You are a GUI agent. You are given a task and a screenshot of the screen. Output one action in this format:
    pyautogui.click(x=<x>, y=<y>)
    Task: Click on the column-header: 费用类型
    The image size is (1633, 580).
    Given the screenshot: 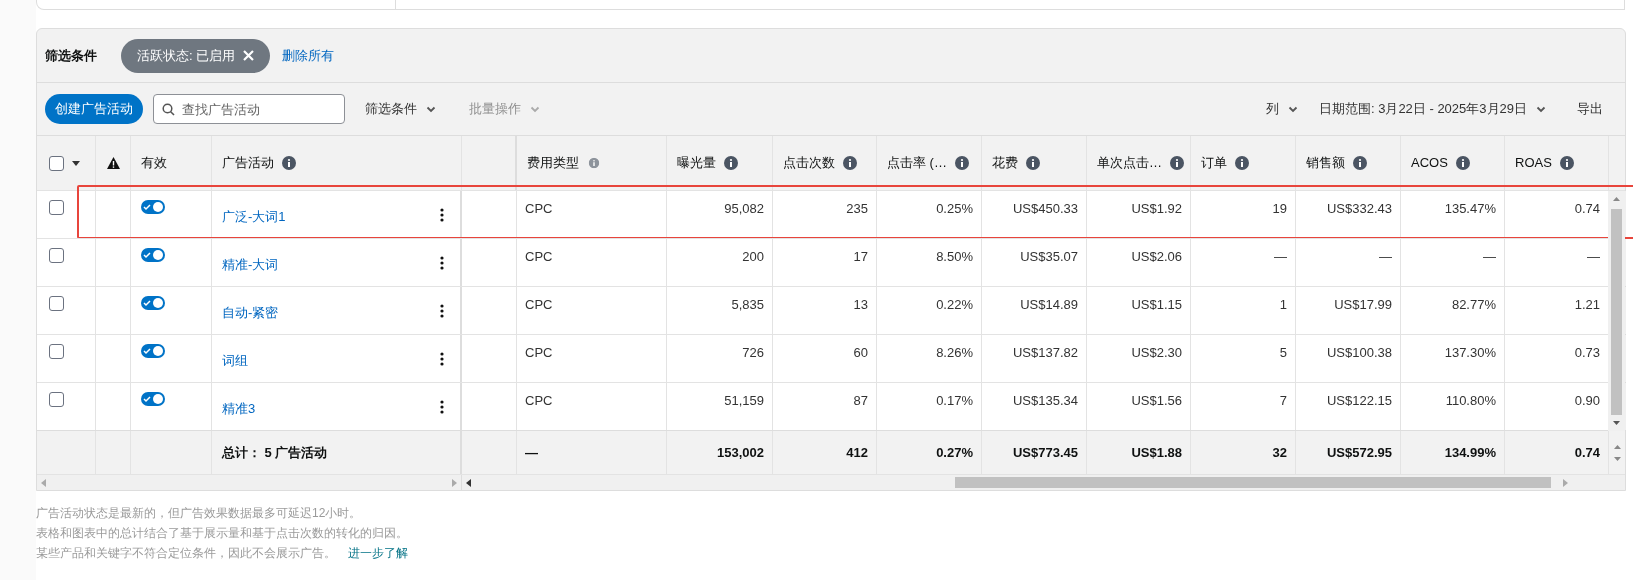 What is the action you would take?
    pyautogui.click(x=553, y=163)
    